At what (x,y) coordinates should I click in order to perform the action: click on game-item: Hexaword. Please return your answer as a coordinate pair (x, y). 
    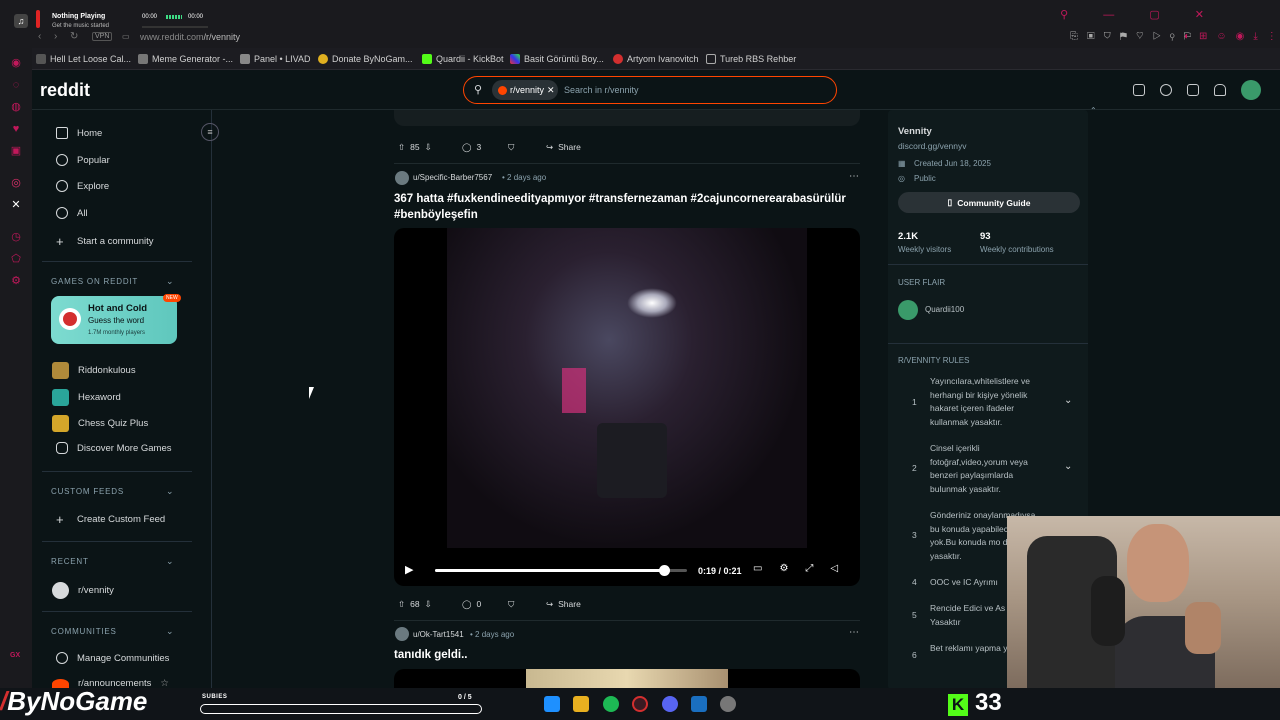
    Looking at the image, I should click on (86, 397).